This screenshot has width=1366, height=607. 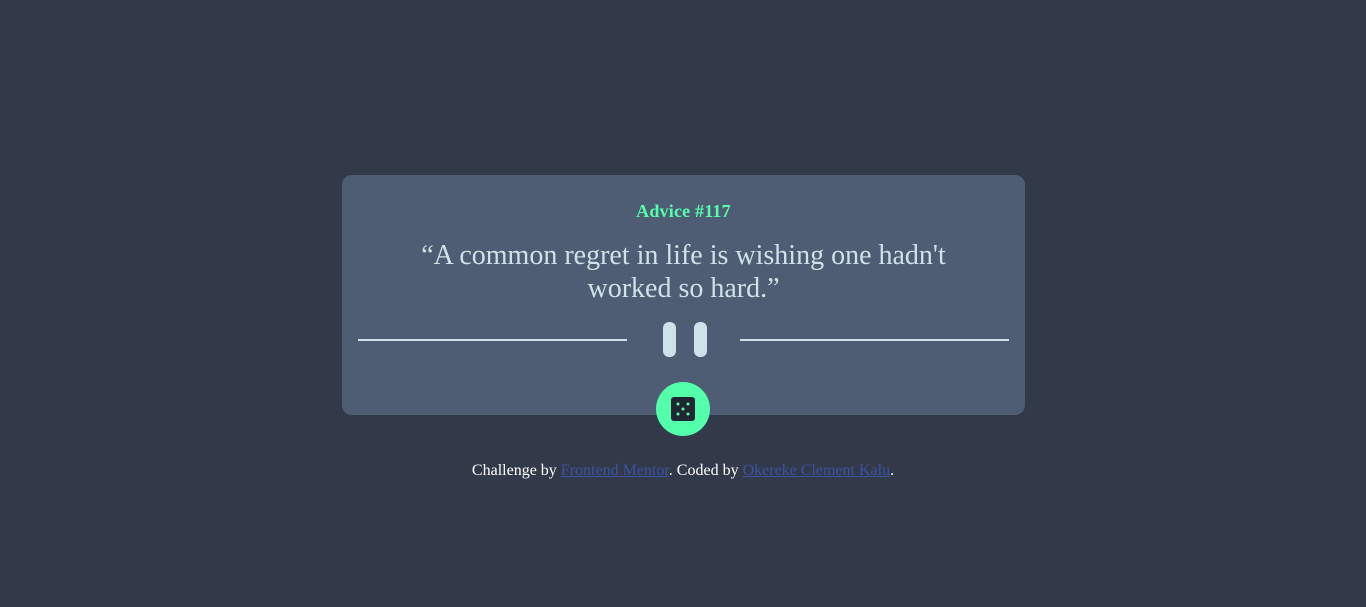 What do you see at coordinates (615, 470) in the screenshot?
I see `frontend-mentor-link: Frontend Mentor` at bounding box center [615, 470].